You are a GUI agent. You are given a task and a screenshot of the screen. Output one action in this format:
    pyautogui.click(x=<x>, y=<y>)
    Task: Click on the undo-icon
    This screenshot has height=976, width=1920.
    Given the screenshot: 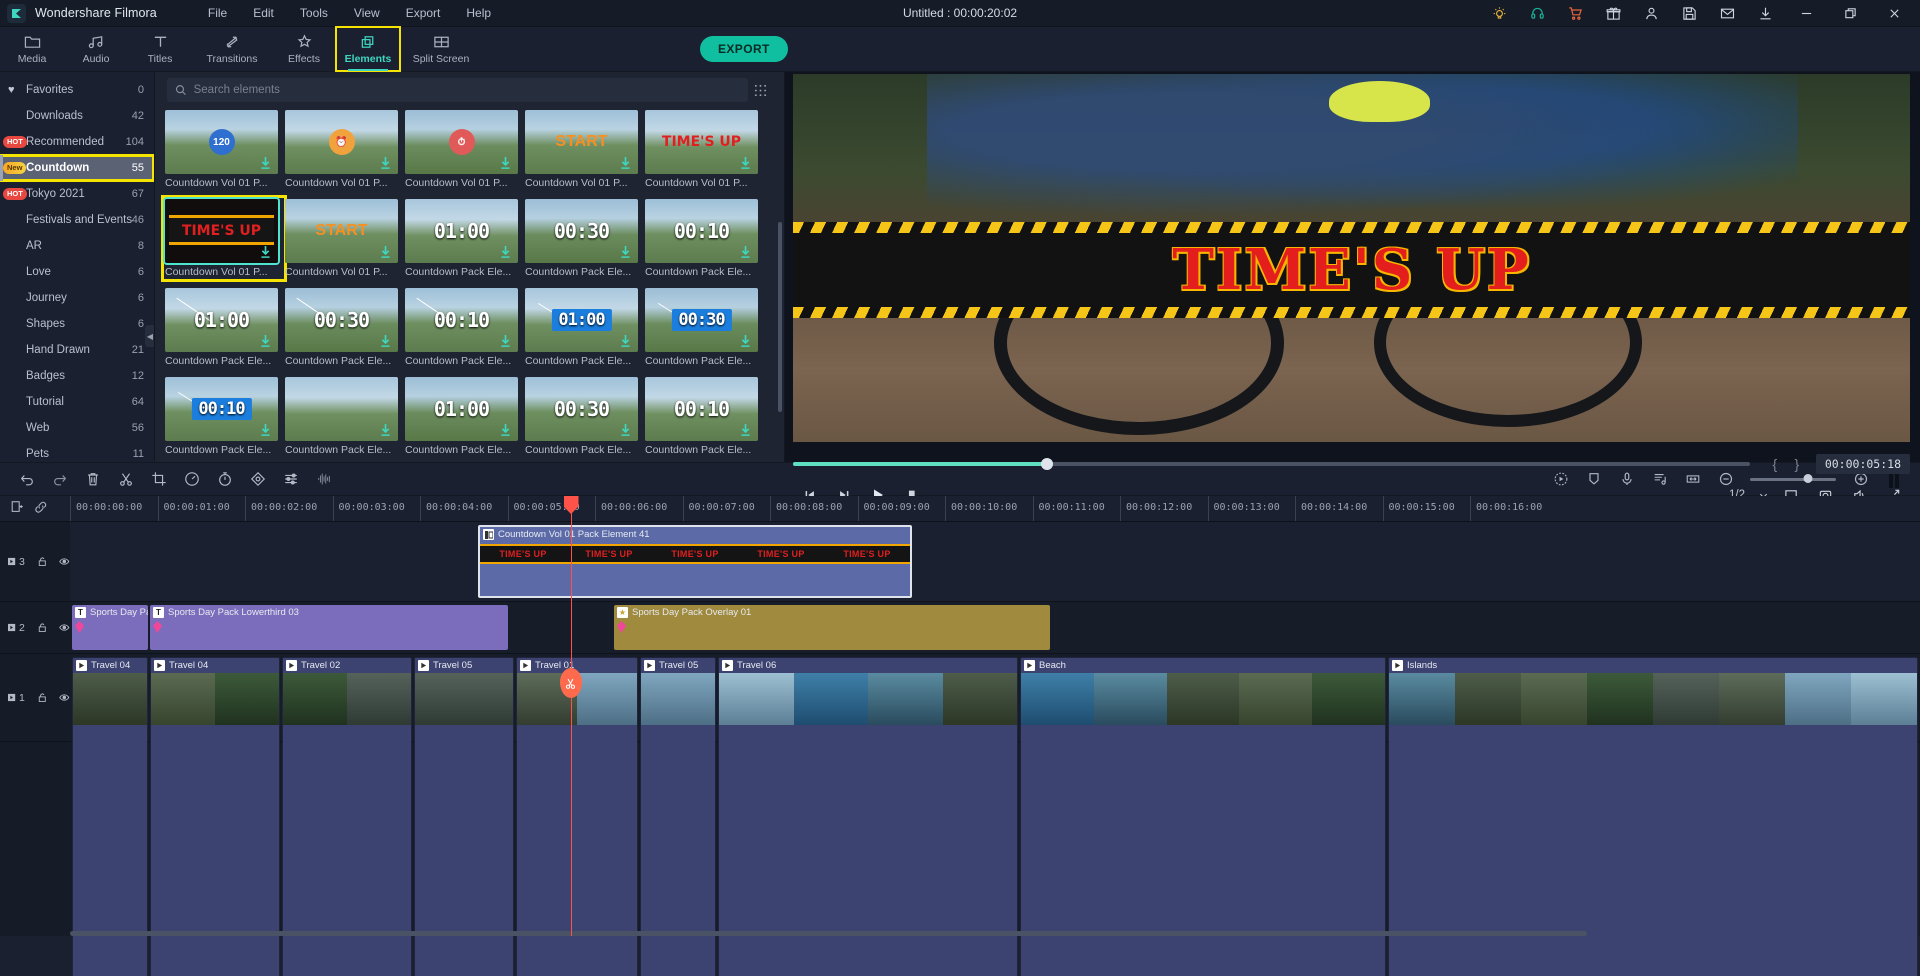 What is the action you would take?
    pyautogui.click(x=26, y=479)
    